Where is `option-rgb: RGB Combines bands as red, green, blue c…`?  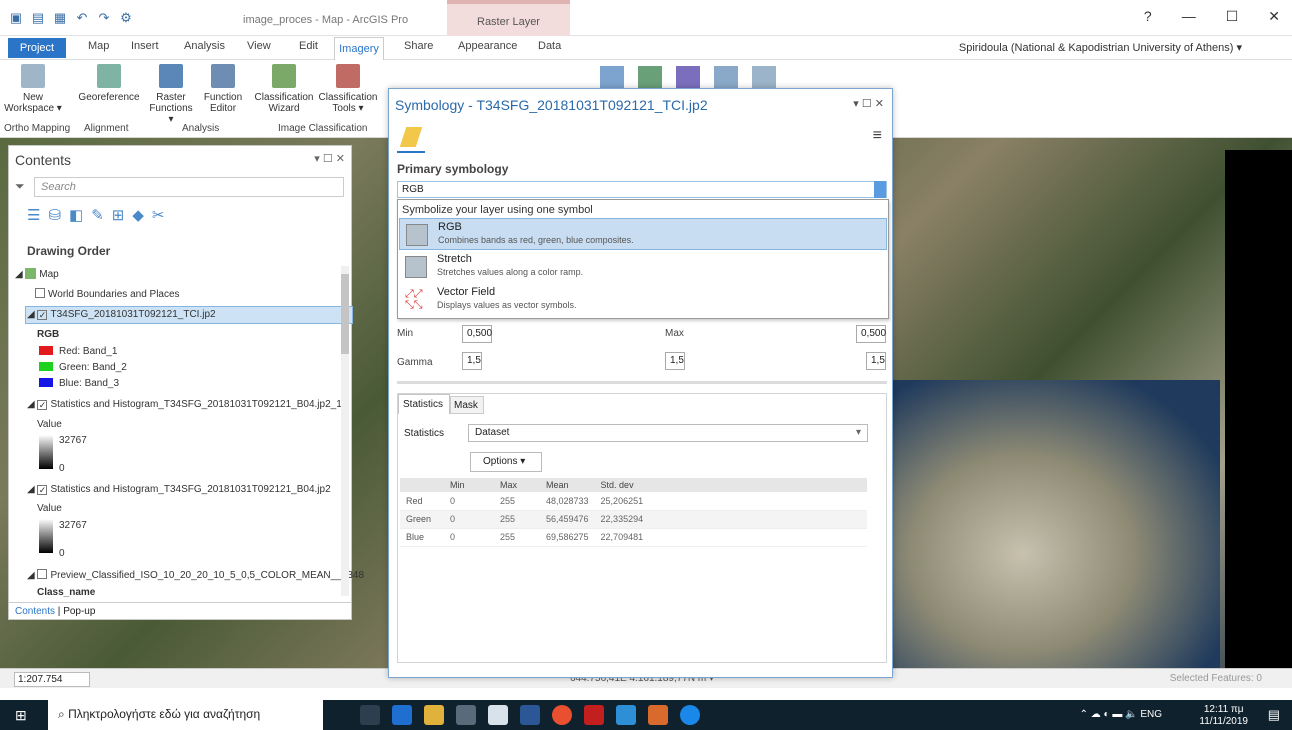 option-rgb: RGB Combines bands as red, green, blue c… is located at coordinates (643, 234).